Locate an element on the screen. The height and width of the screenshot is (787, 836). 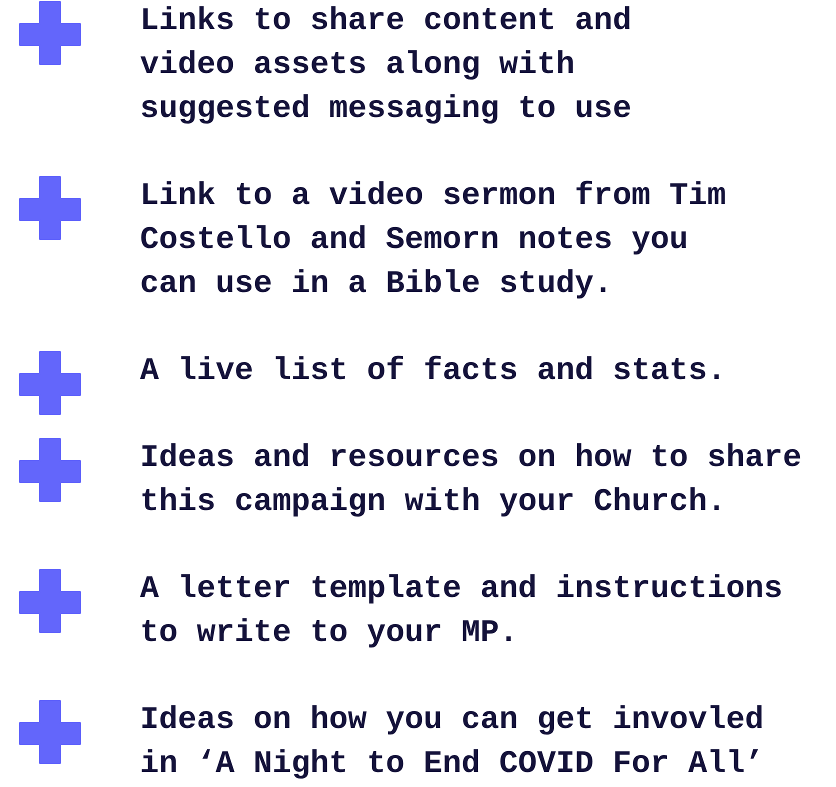
list-item-text: Ideas on how you can get invovled in ‘A Night to End COVID For All’ is located at coordinates (452, 743).